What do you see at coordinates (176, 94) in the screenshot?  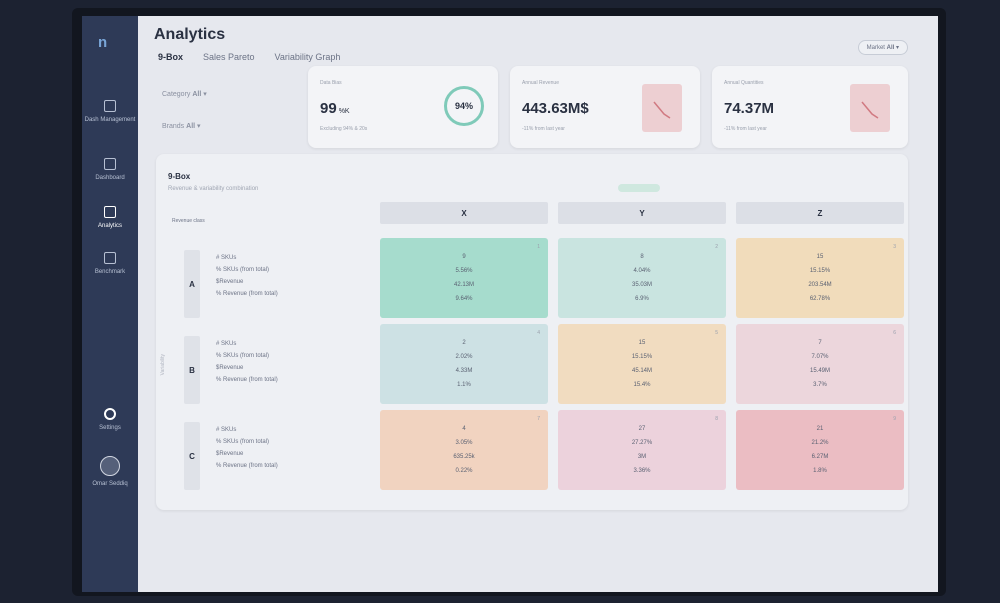 I see `category-label: Category` at bounding box center [176, 94].